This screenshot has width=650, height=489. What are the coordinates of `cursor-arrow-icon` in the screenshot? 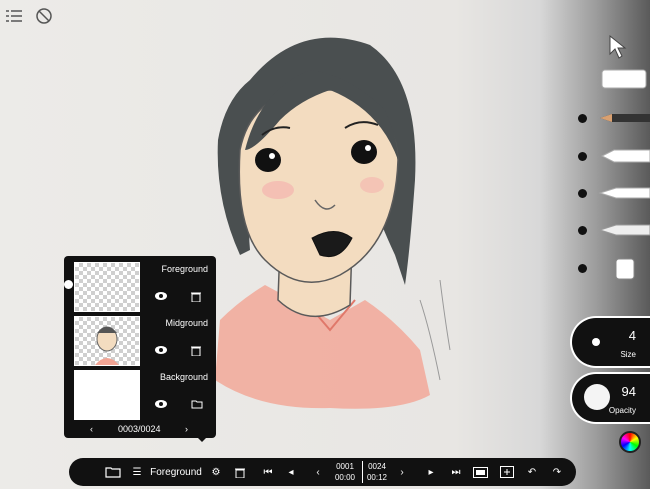 It's located at (618, 46).